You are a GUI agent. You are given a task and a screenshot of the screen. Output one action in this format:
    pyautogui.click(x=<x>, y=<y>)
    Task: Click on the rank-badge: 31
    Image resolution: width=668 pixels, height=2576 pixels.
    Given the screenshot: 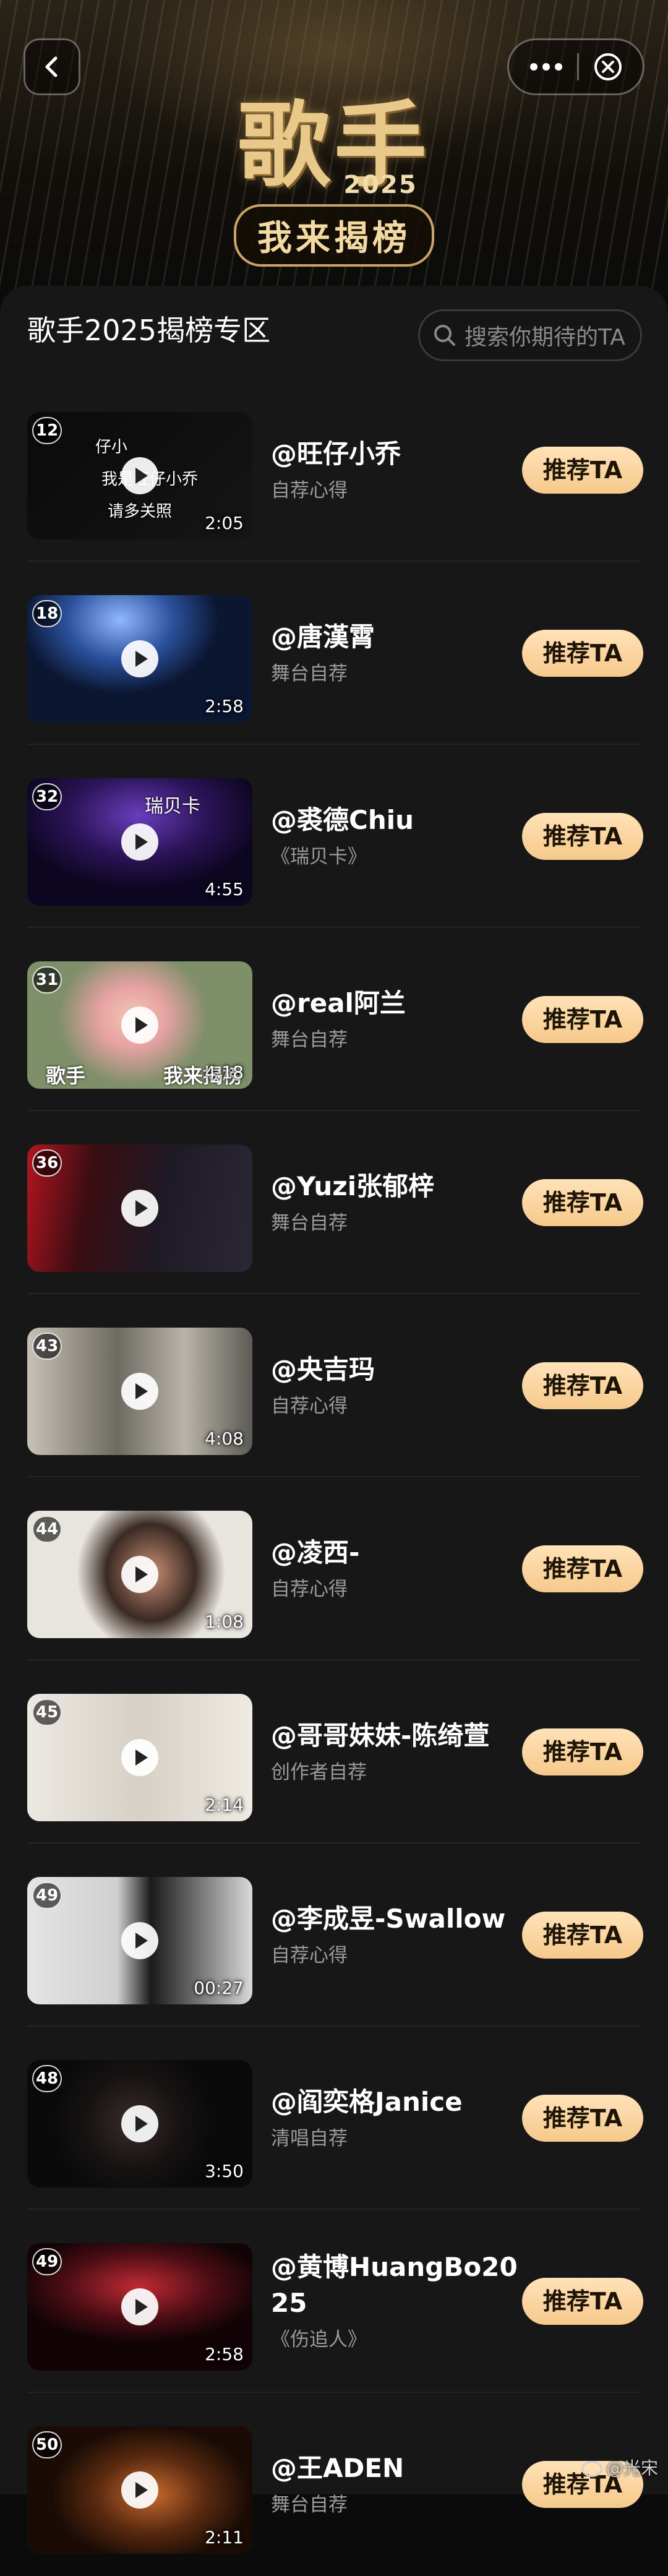 What is the action you would take?
    pyautogui.click(x=47, y=980)
    